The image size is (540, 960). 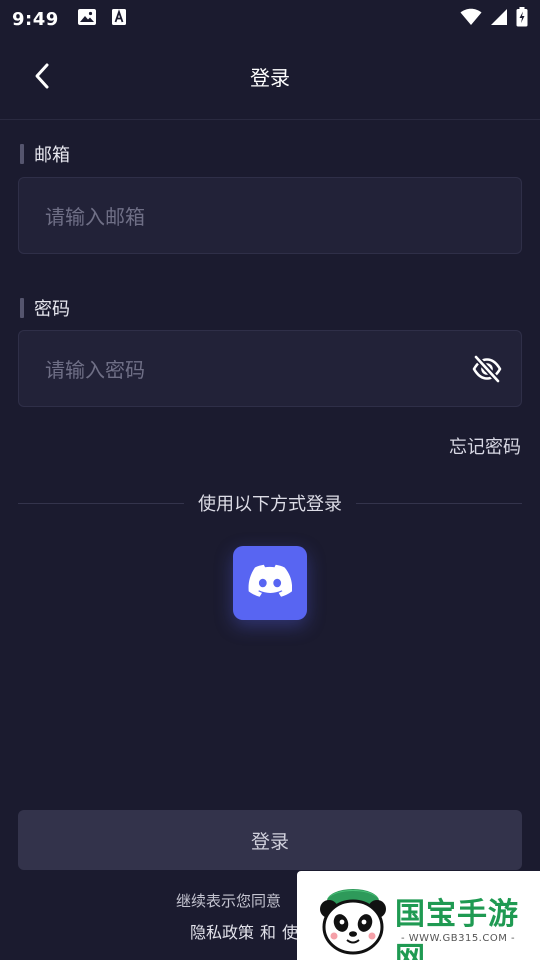 I want to click on password-input, so click(x=255, y=369).